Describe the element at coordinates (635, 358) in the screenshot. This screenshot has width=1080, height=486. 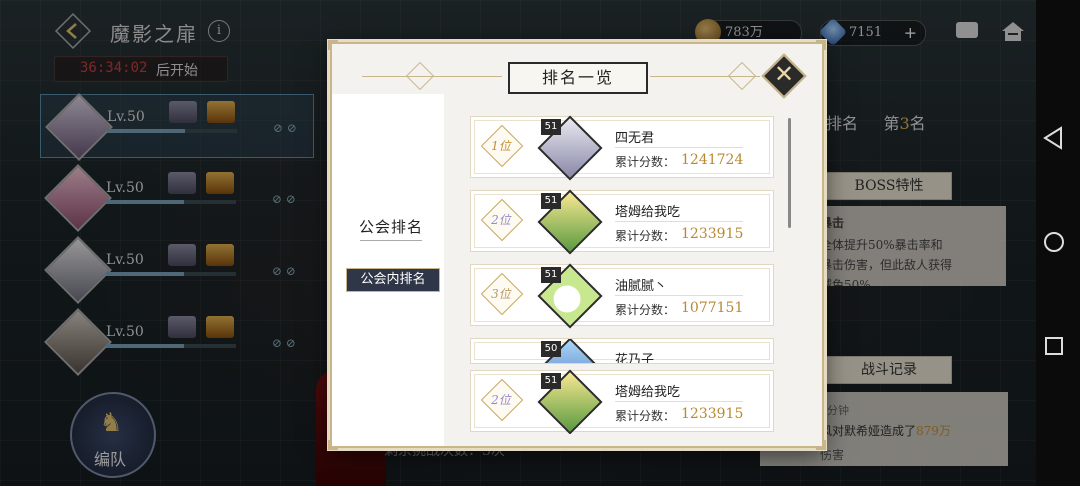
I see `player-name: 花乃子` at that location.